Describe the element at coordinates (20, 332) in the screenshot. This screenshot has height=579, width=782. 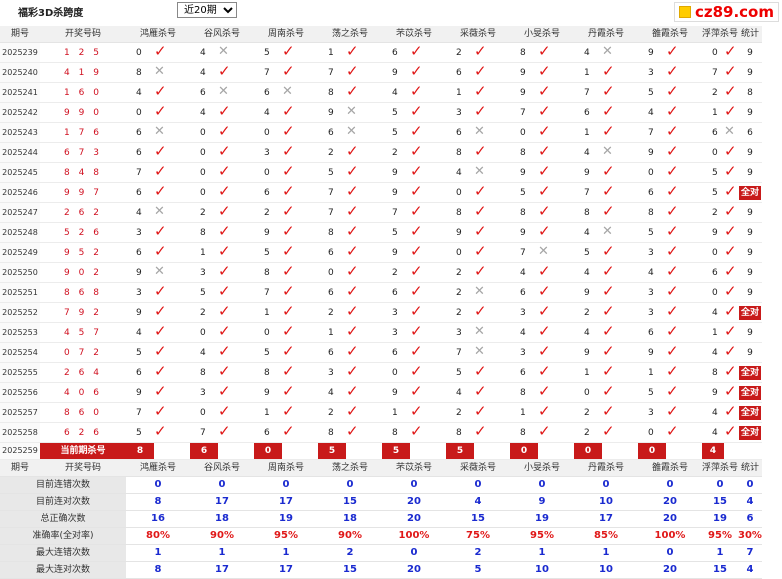
I see `period-cell: 2025253` at that location.